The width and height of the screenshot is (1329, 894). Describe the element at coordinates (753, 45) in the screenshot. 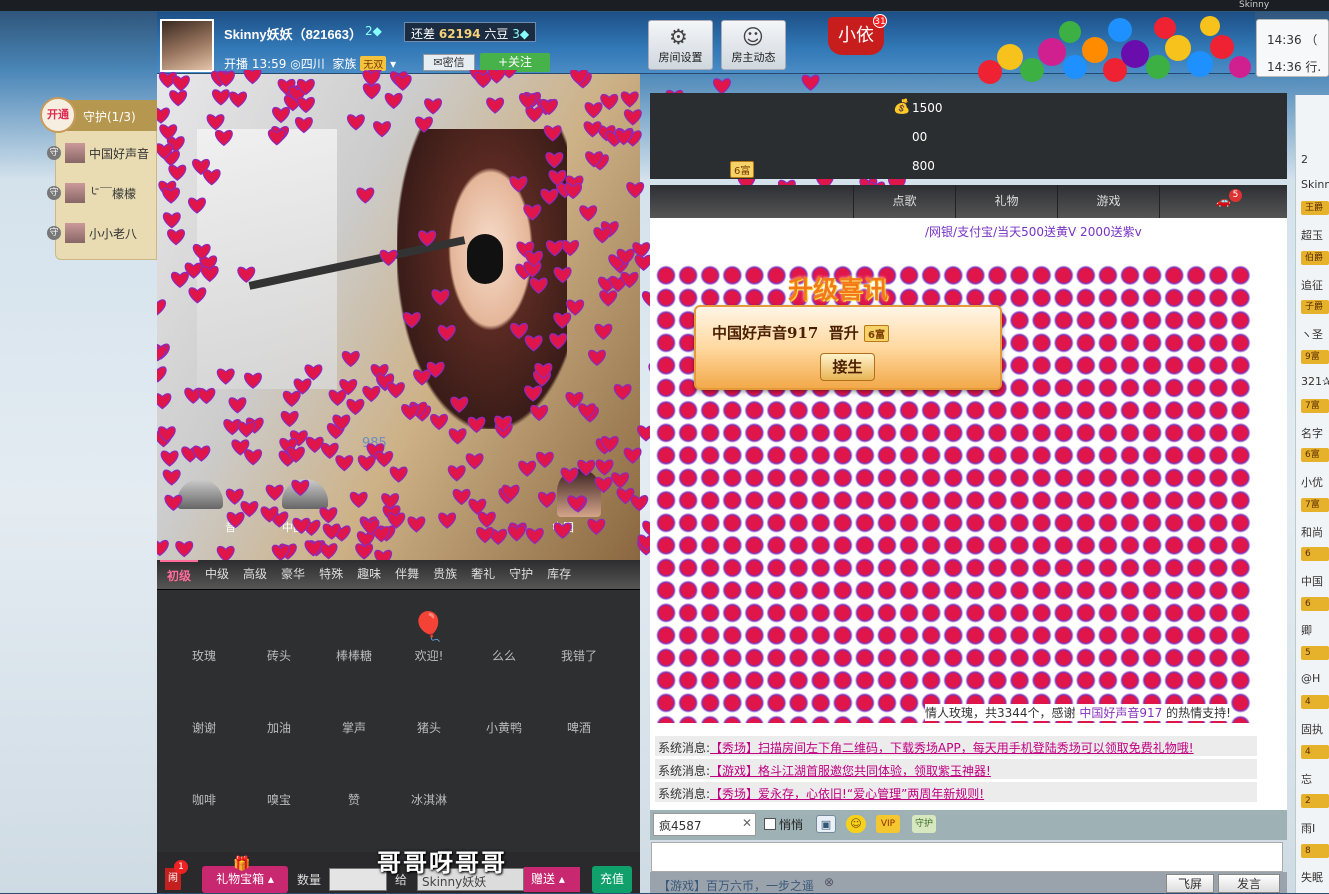

I see `host-activity-button: ☺ 房主动态` at that location.